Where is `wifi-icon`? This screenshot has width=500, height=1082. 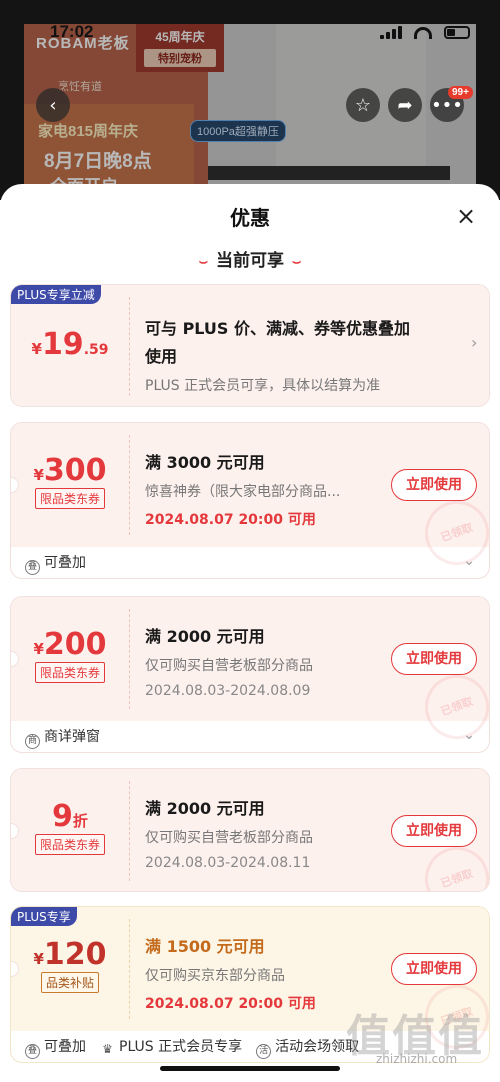 wifi-icon is located at coordinates (423, 32).